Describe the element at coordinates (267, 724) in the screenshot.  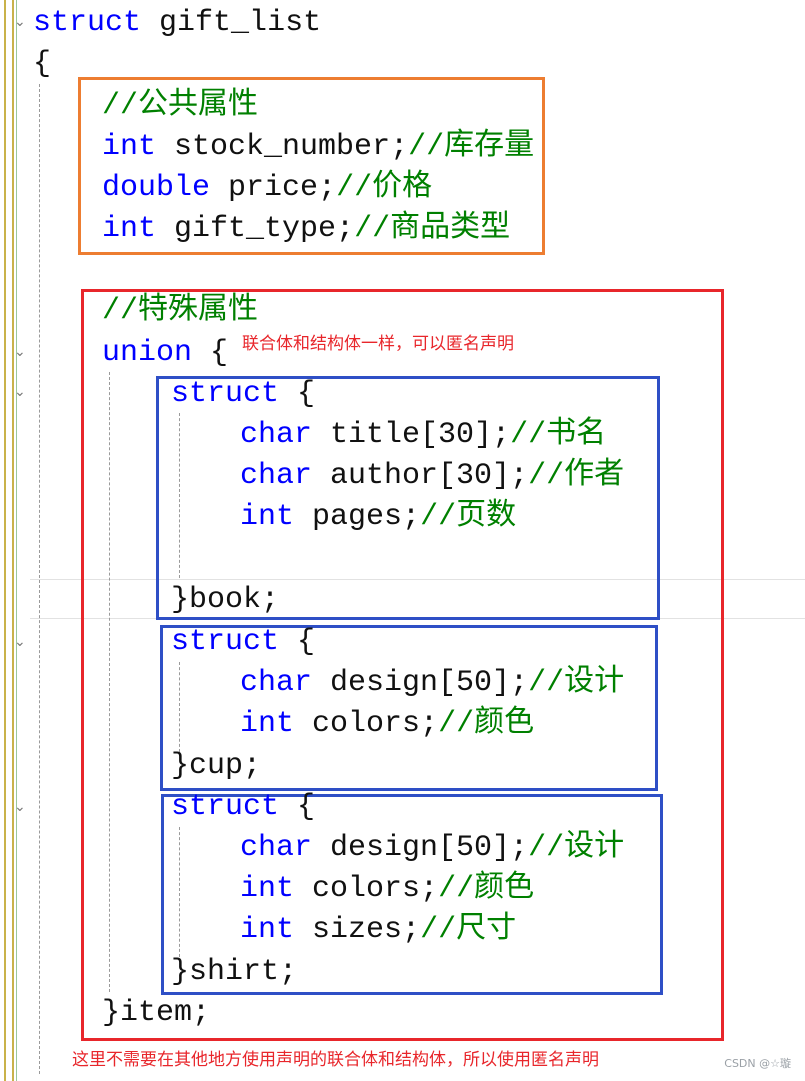
I see `cup-colors-type: int` at that location.